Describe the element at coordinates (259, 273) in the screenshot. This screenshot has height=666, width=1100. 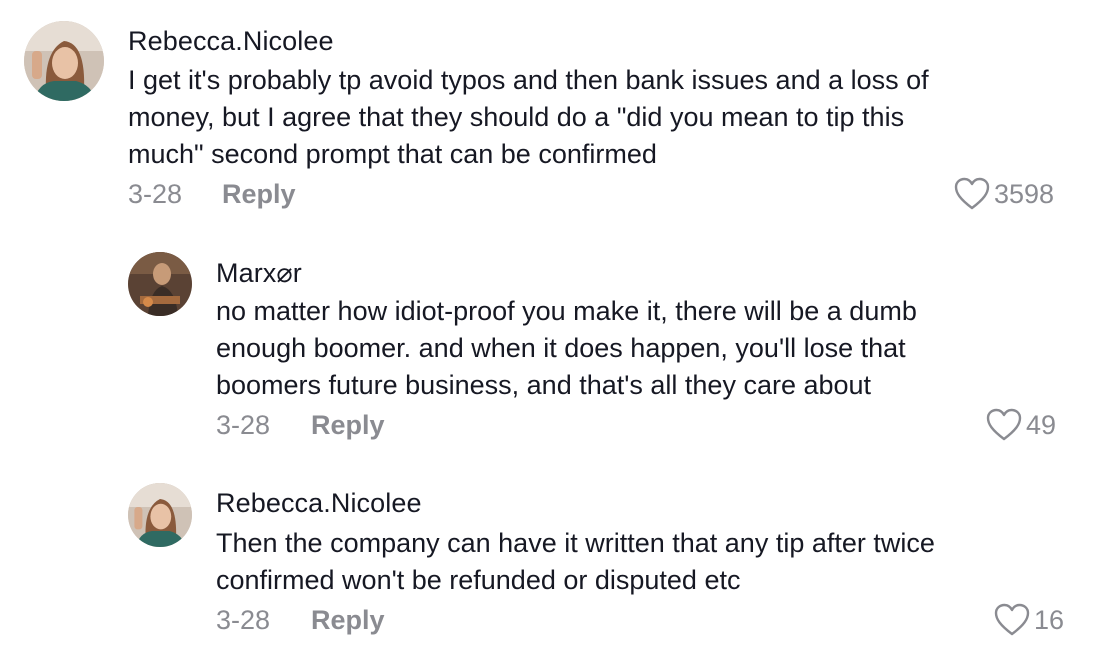
I see `comment-username: Marx⌀r` at that location.